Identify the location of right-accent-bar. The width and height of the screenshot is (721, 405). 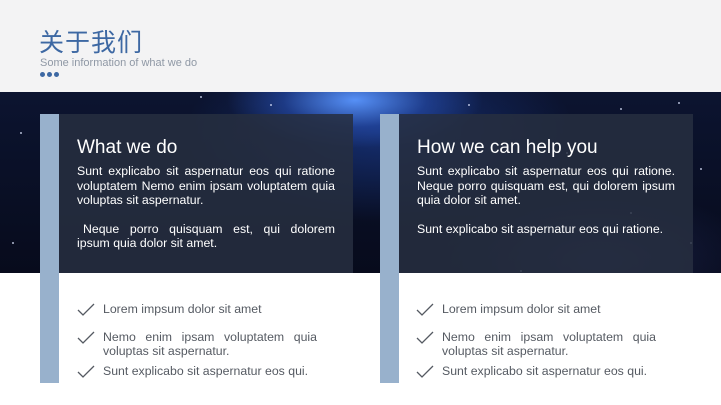
(389, 248).